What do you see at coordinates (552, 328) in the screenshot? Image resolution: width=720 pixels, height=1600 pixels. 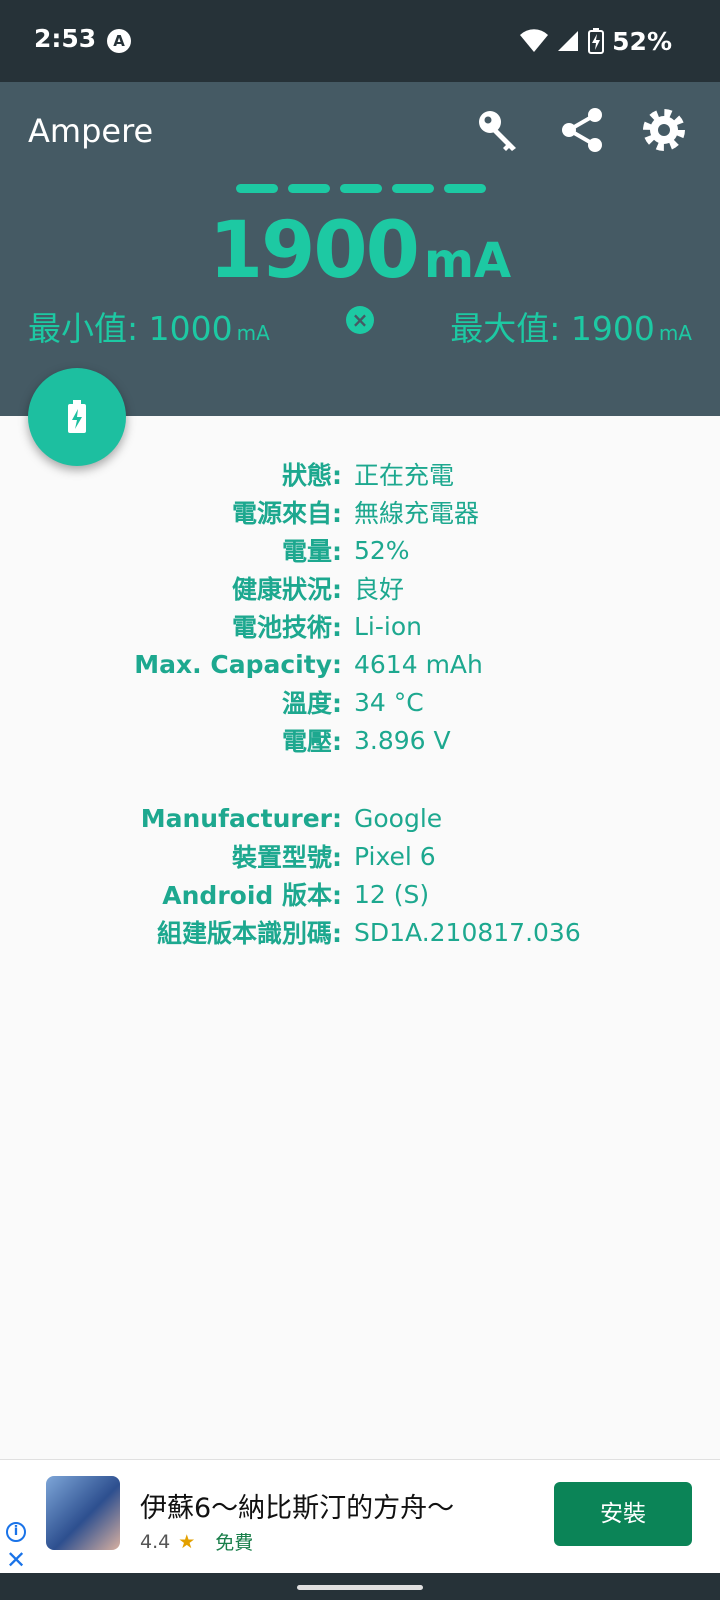 I see `max-label: 最大值: 1900` at bounding box center [552, 328].